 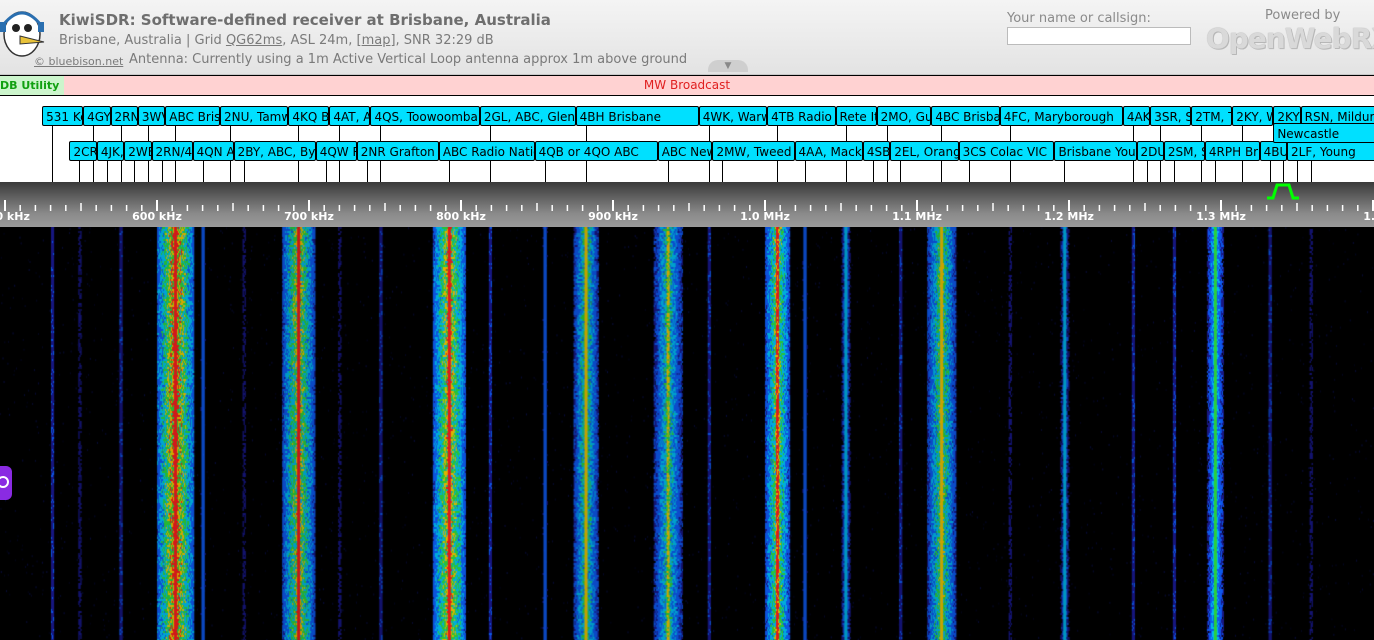 I want to click on bookmark-row1: 2RN, Wollongong, so click(x=124, y=116).